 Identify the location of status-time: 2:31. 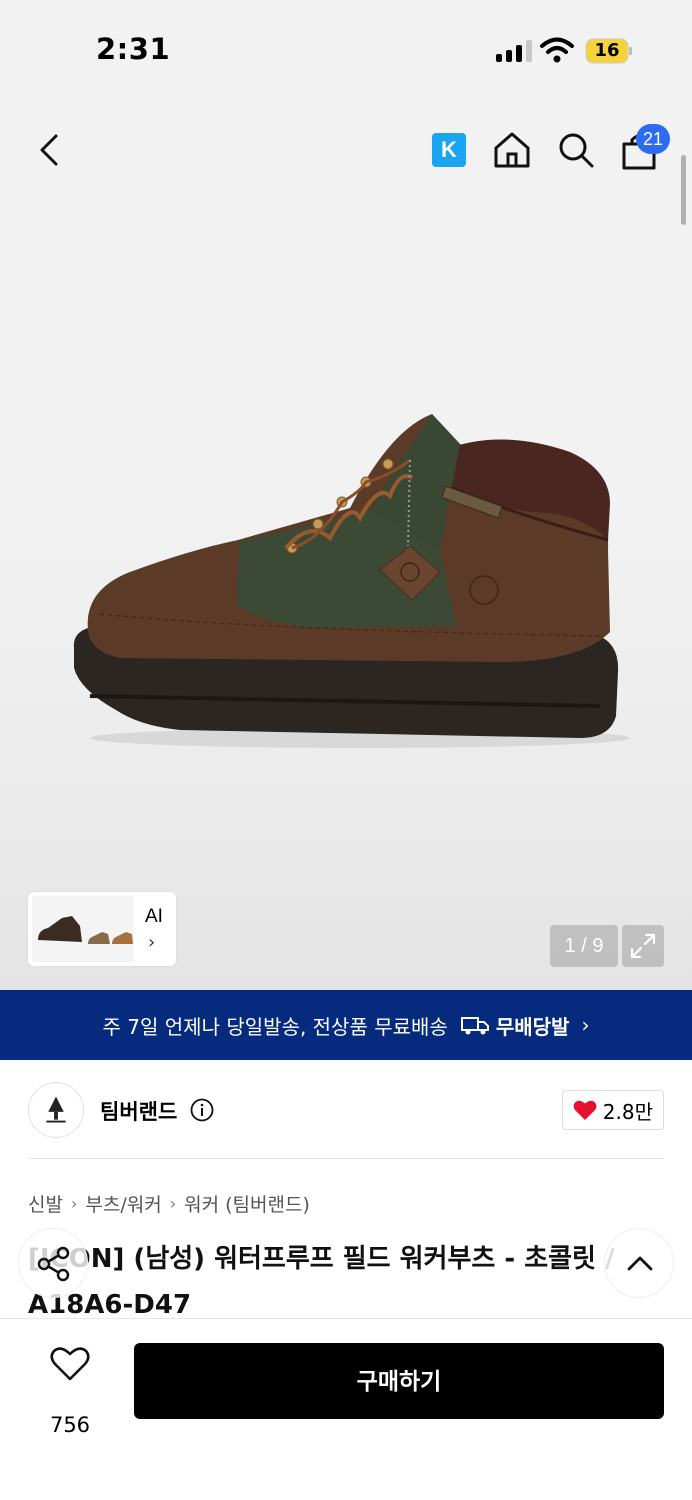
(133, 49).